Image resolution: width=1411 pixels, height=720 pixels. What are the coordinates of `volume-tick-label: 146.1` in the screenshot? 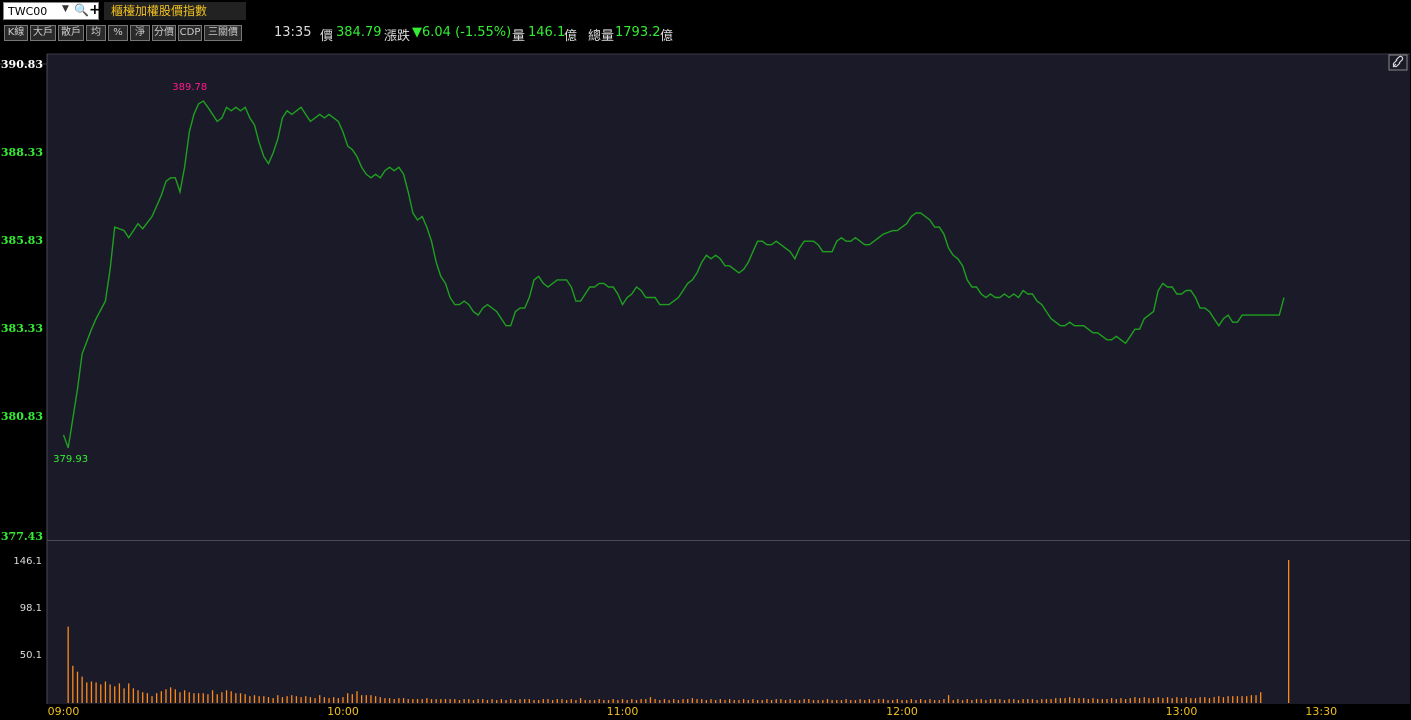 It's located at (27, 561).